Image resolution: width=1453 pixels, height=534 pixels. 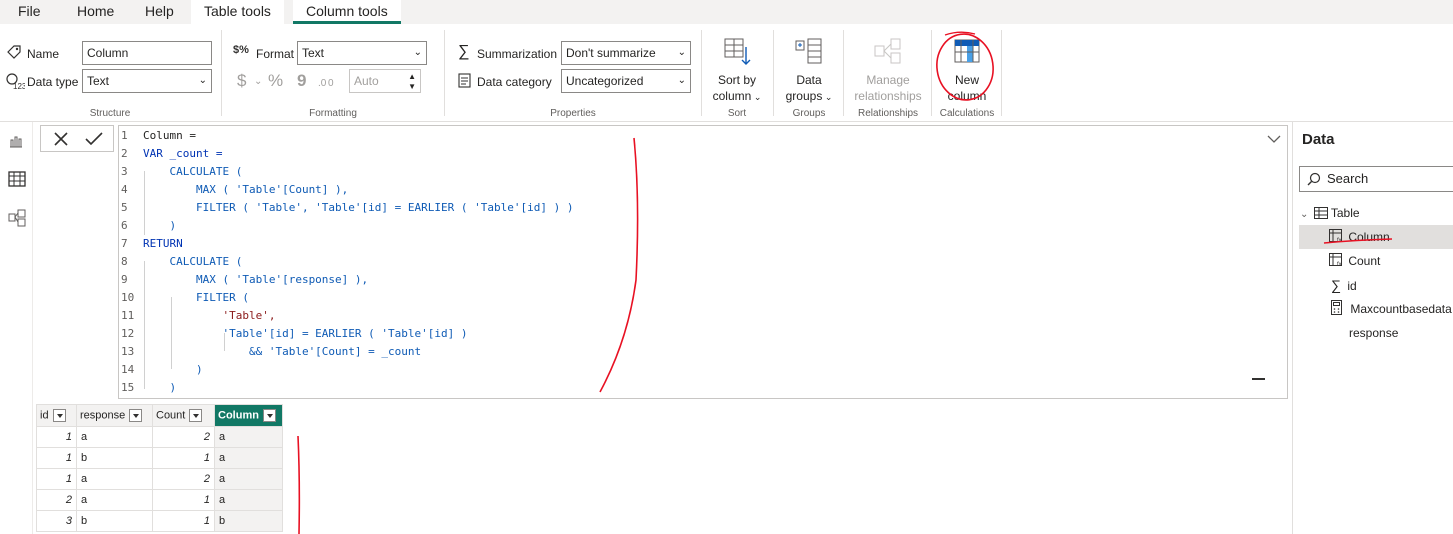 What do you see at coordinates (56, 500) in the screenshot?
I see `cell-id: 2` at bounding box center [56, 500].